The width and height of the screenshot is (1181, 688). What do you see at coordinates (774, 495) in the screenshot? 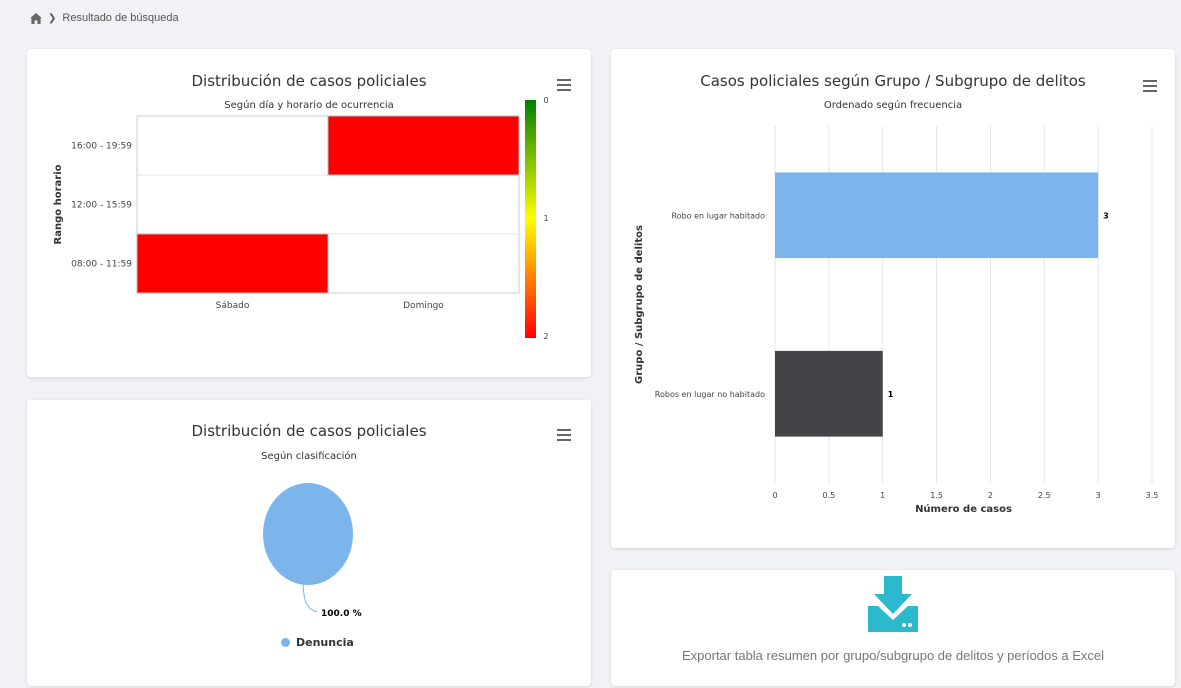
I see `bar-x-tick-label: 0` at bounding box center [774, 495].